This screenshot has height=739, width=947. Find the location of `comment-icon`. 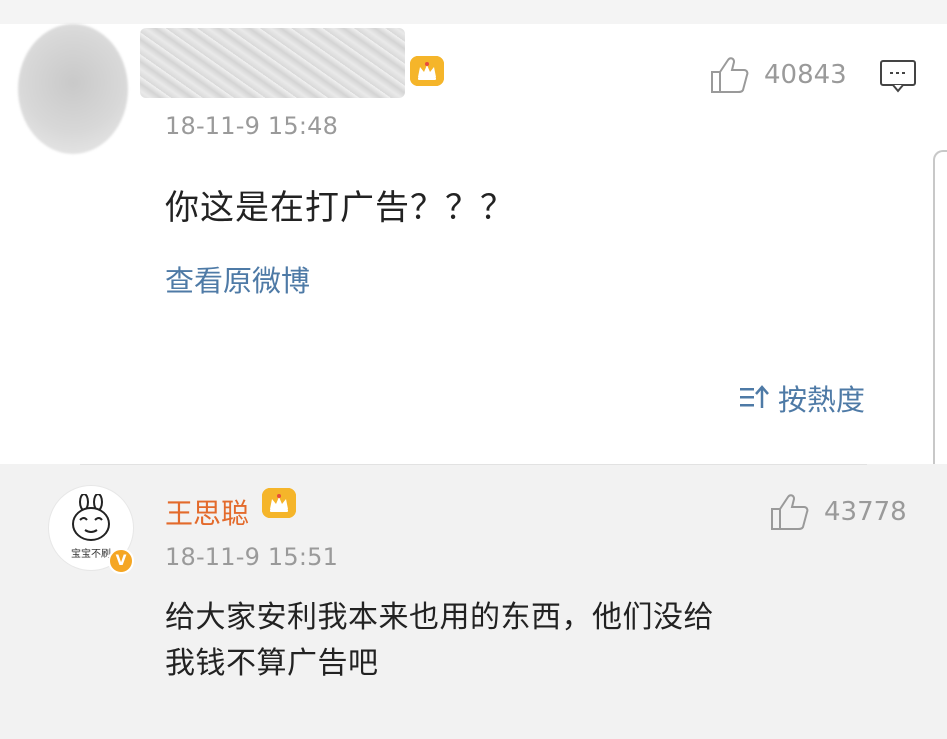

comment-icon is located at coordinates (898, 76).